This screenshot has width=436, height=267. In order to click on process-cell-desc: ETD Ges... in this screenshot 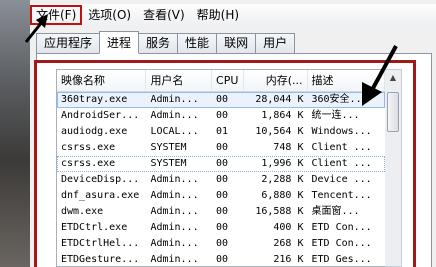, I will do `click(341, 259)`.